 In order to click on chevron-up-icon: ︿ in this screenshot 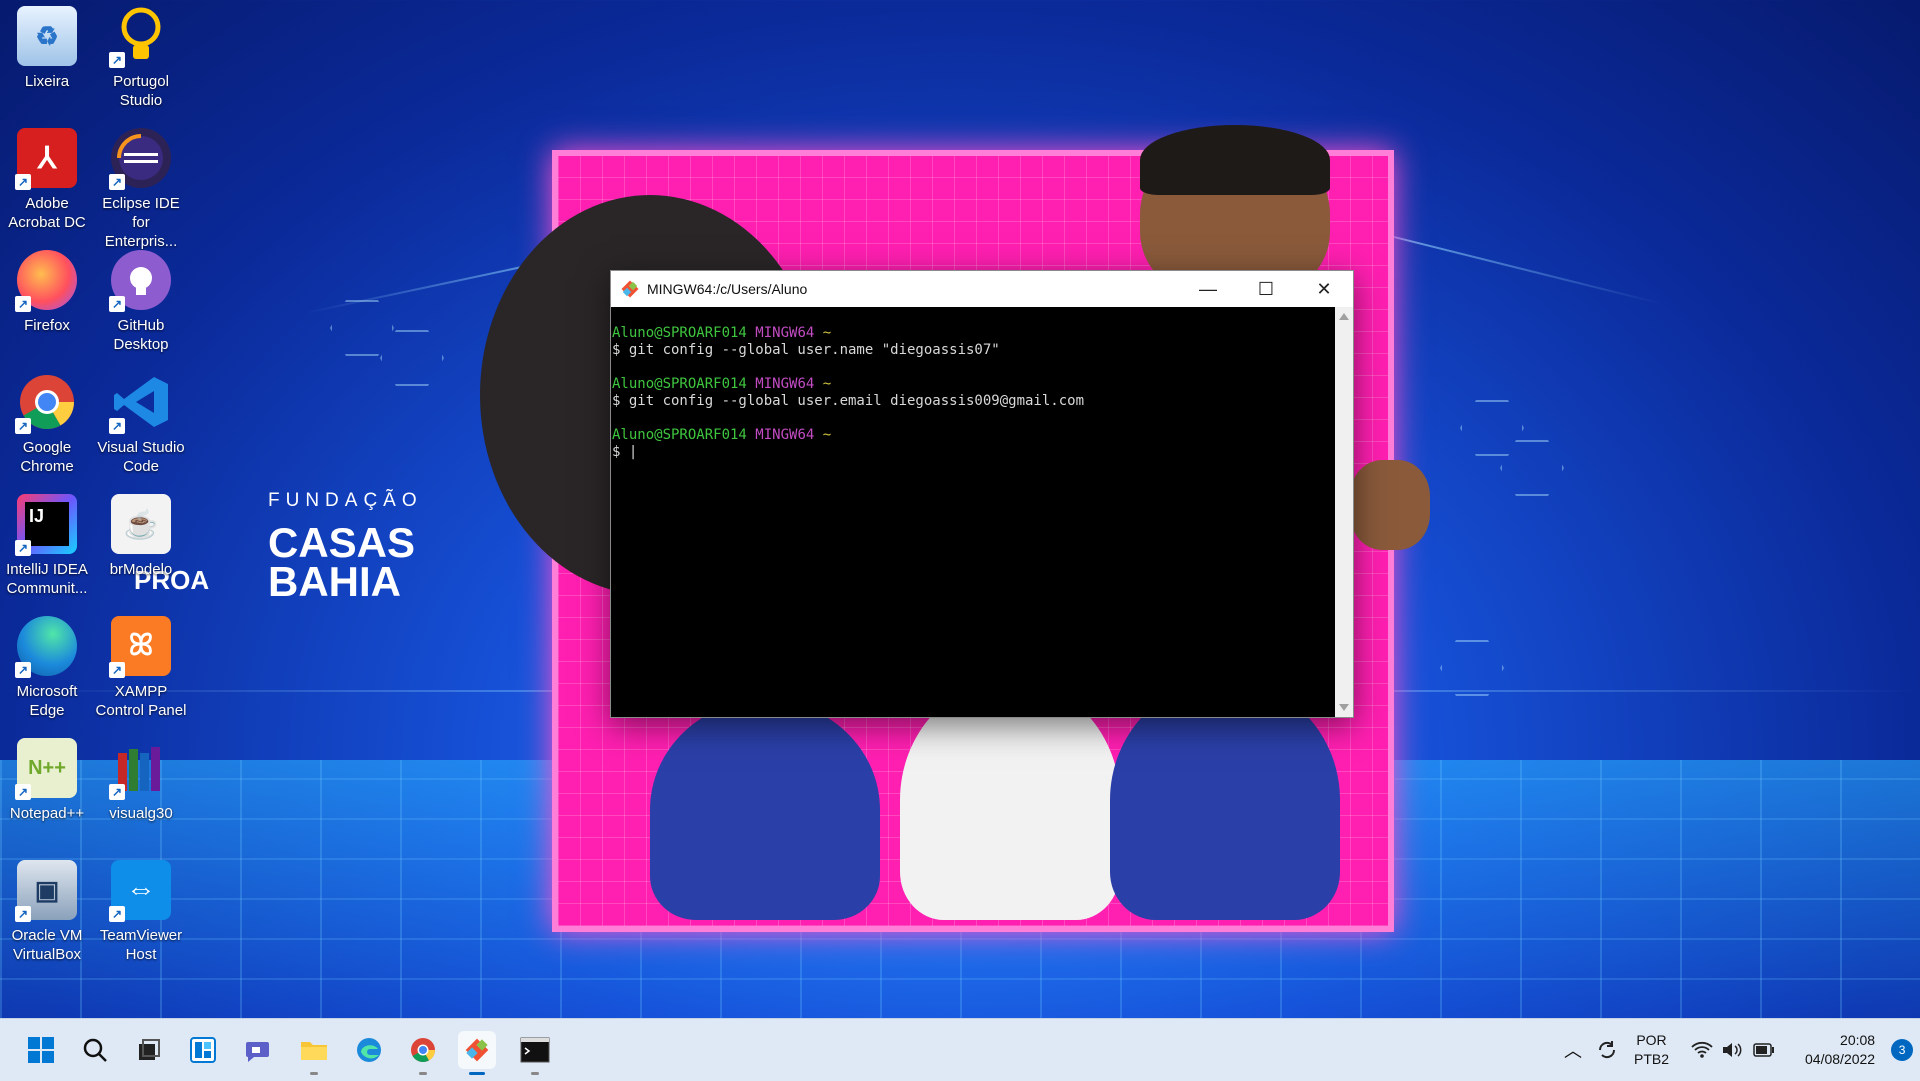, I will do `click(1573, 1050)`.